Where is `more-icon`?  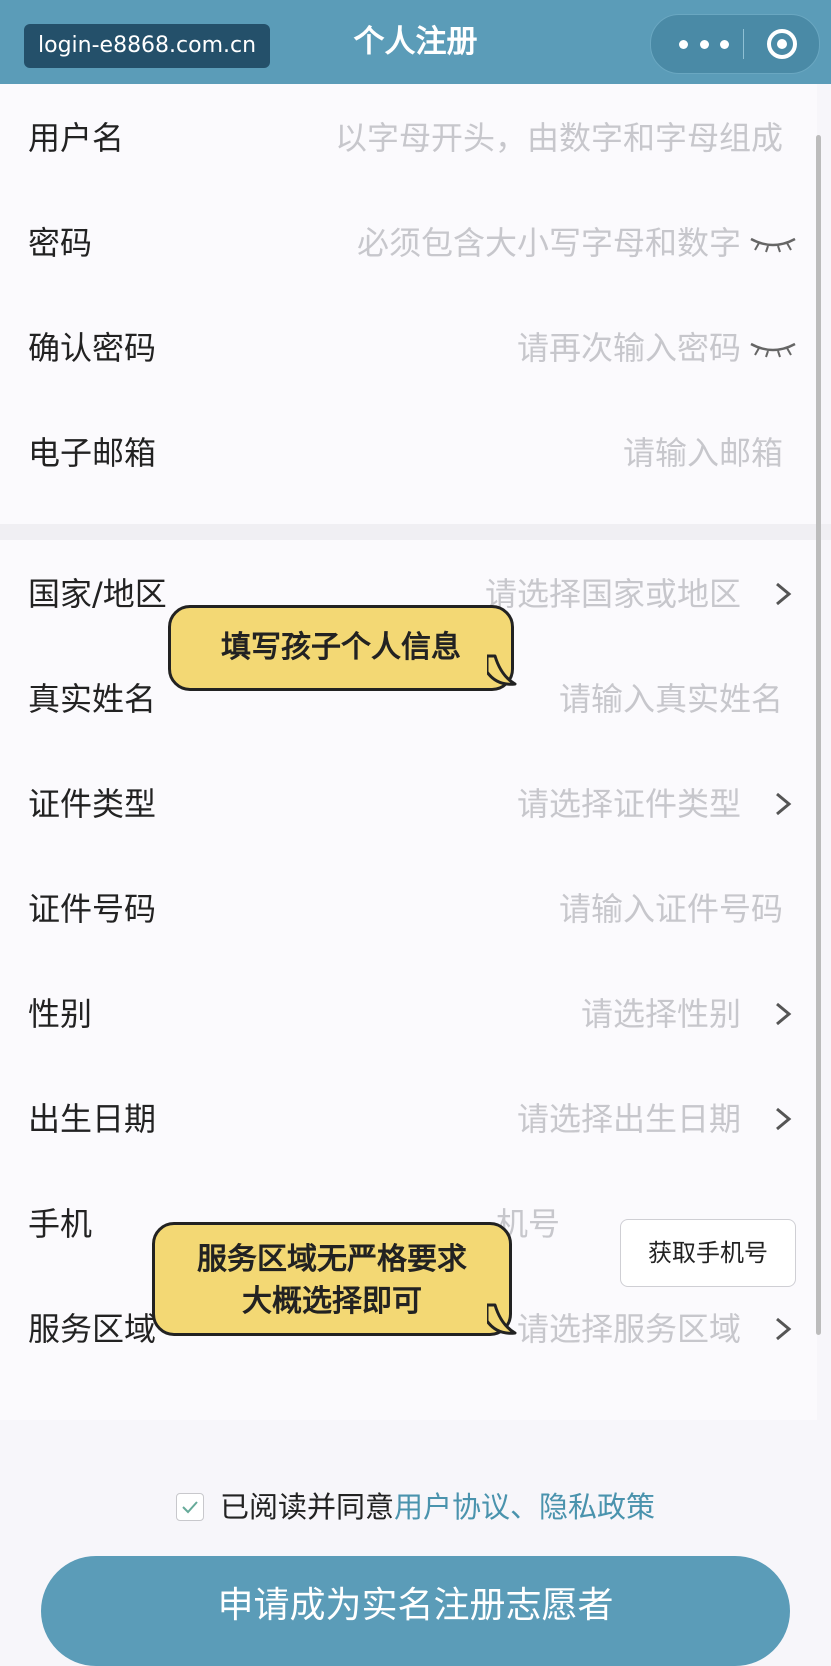
more-icon is located at coordinates (704, 44).